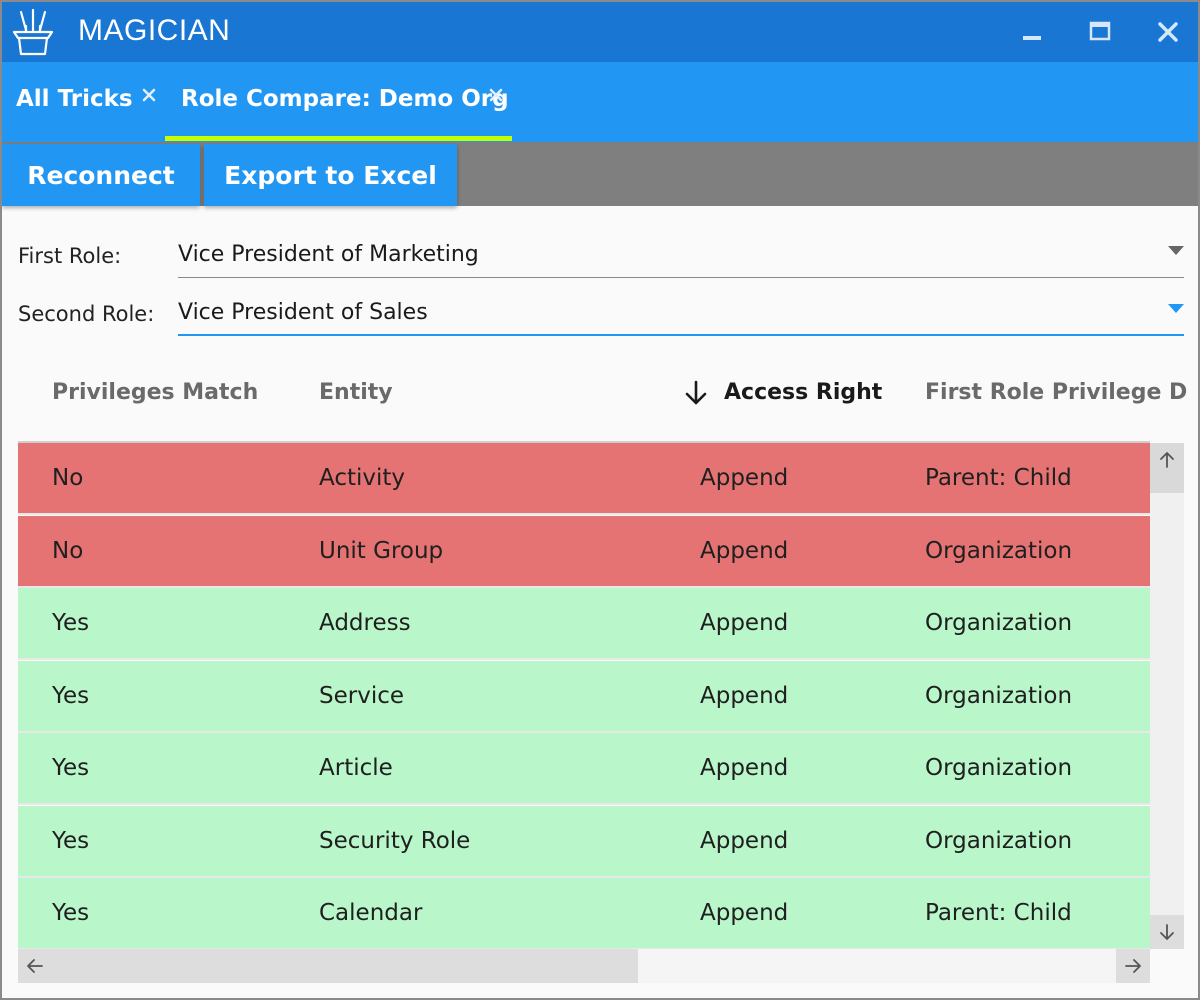 The image size is (1200, 1000). Describe the element at coordinates (600, 32) in the screenshot. I see `title-bar: MAGICIAN` at that location.